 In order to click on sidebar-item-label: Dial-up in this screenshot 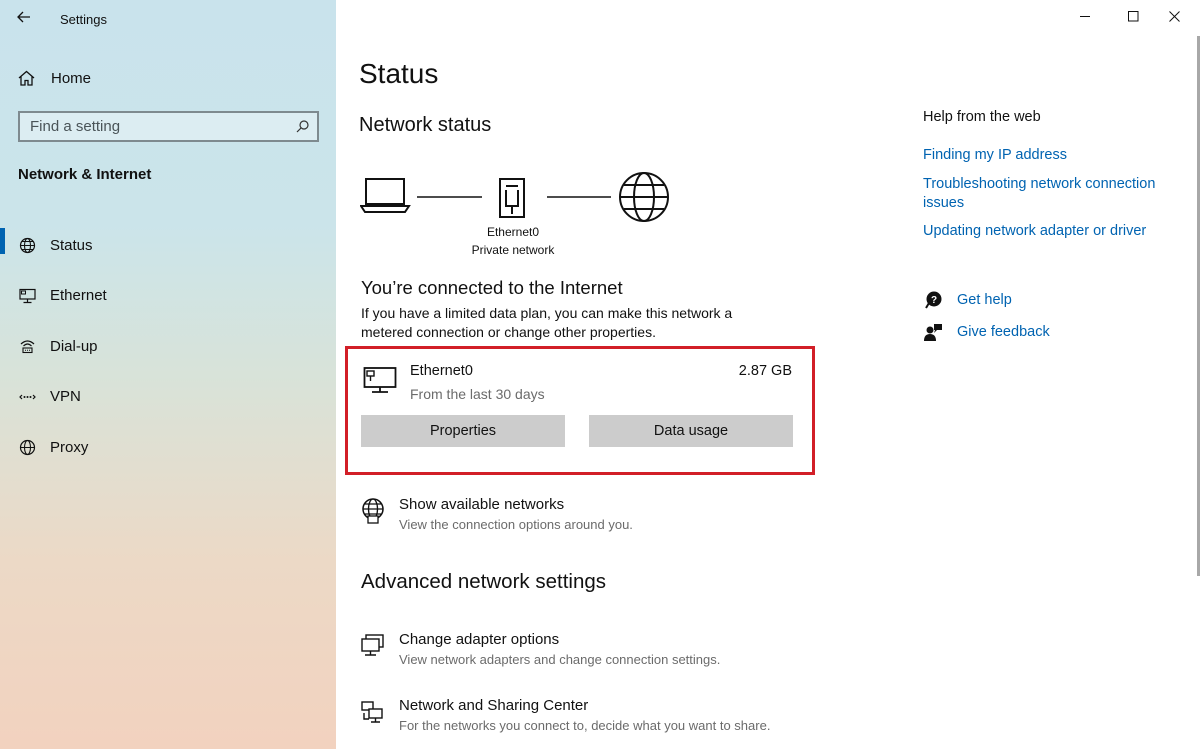, I will do `click(74, 346)`.